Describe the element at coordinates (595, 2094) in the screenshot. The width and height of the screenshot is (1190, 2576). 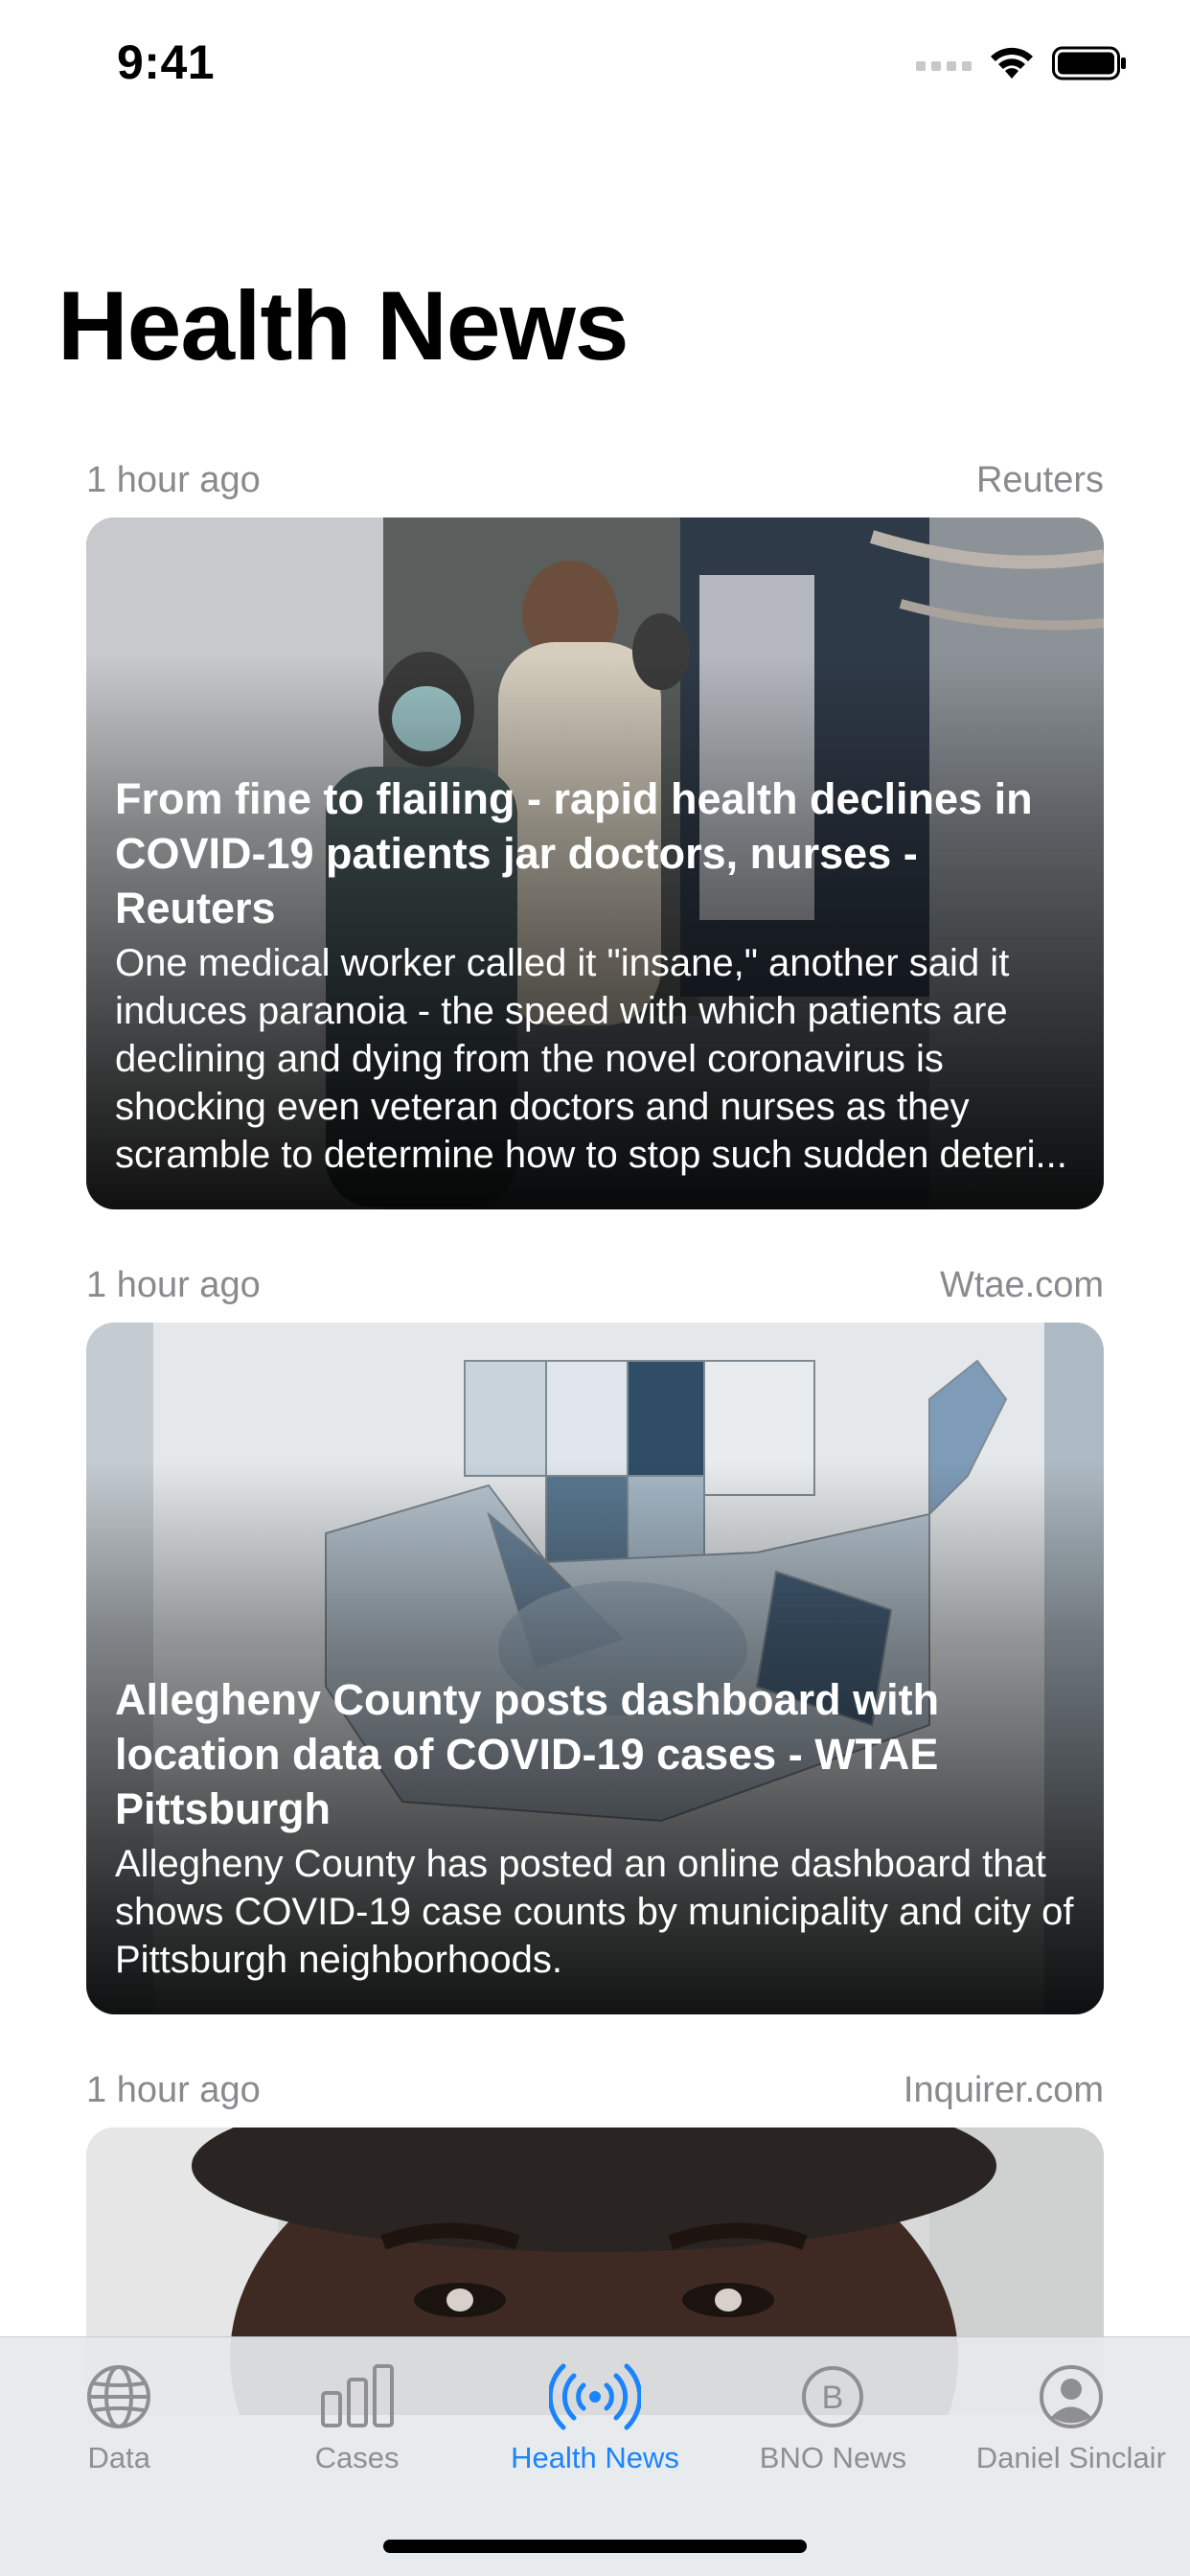
I see `article-meta: 1 hour ago Inquirer.com` at that location.